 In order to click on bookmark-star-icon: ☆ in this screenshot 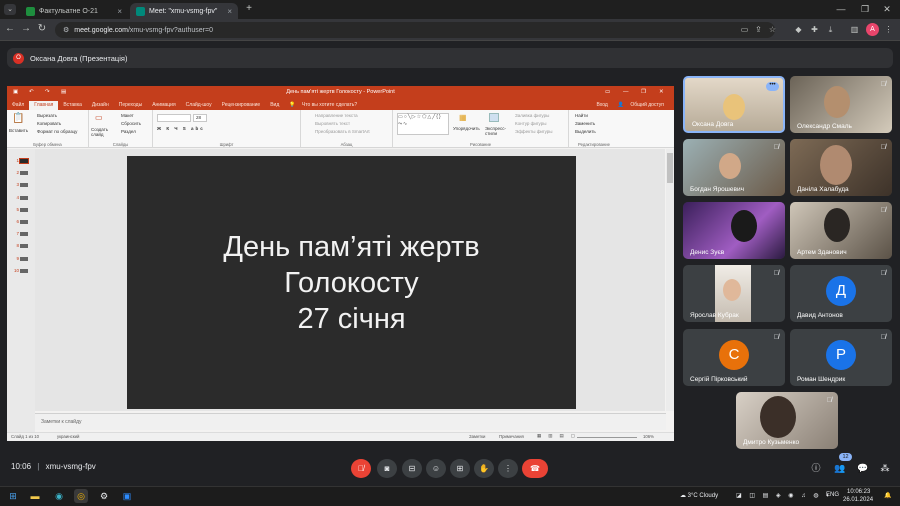, I will do `click(772, 29)`.